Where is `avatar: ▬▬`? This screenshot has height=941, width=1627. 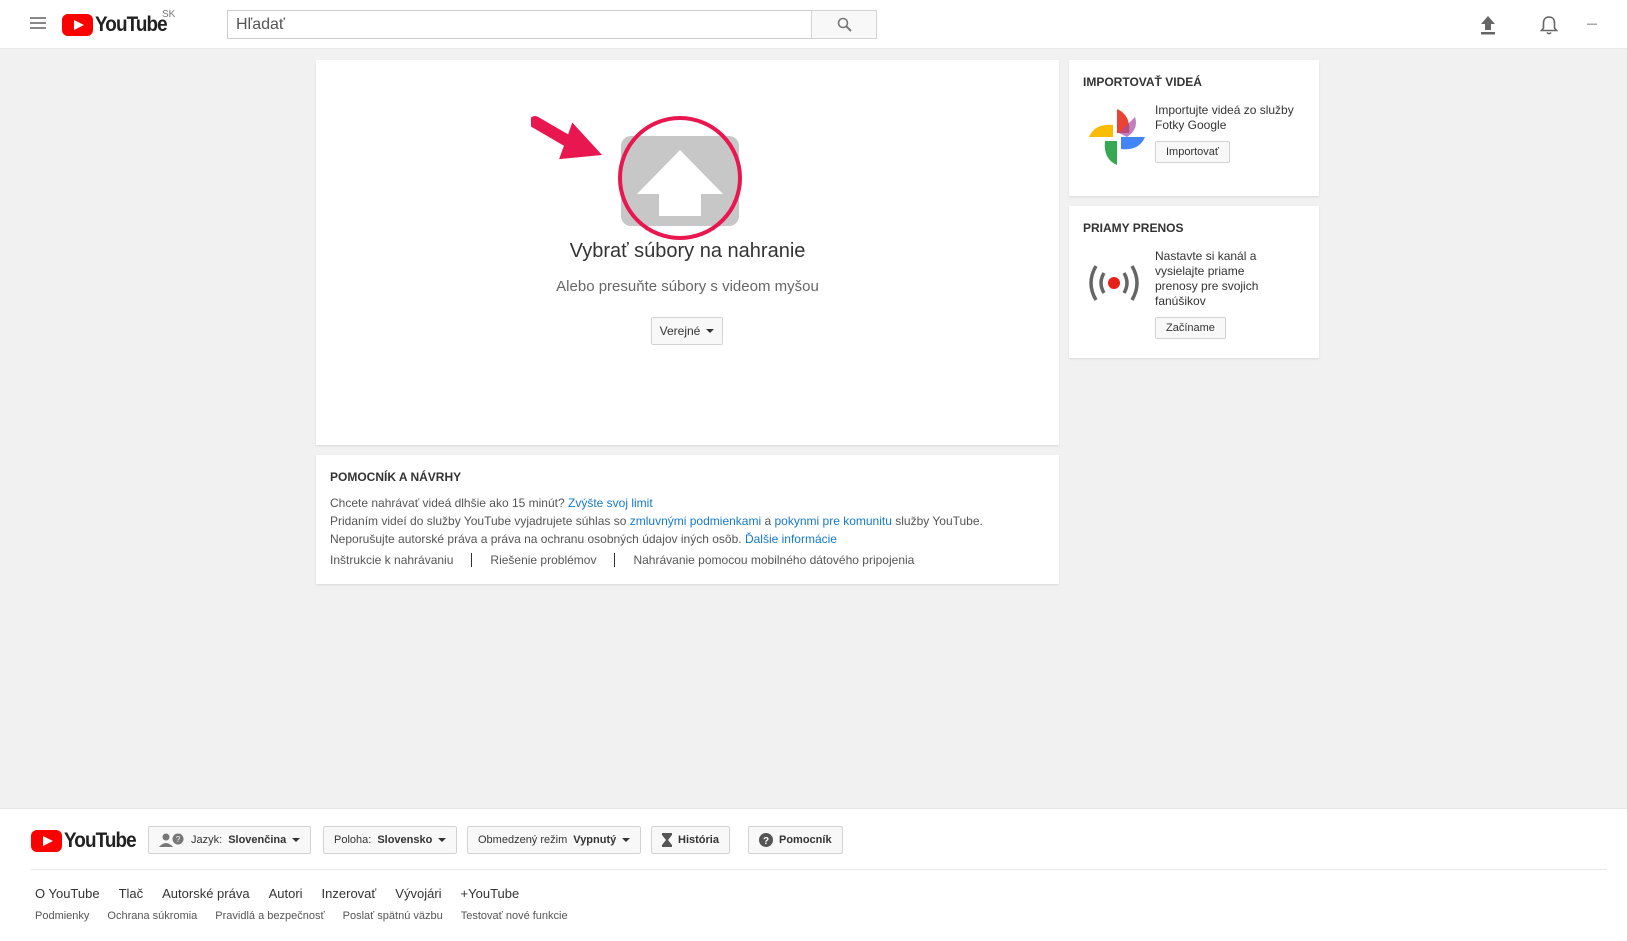 avatar: ▬▬ is located at coordinates (1592, 24).